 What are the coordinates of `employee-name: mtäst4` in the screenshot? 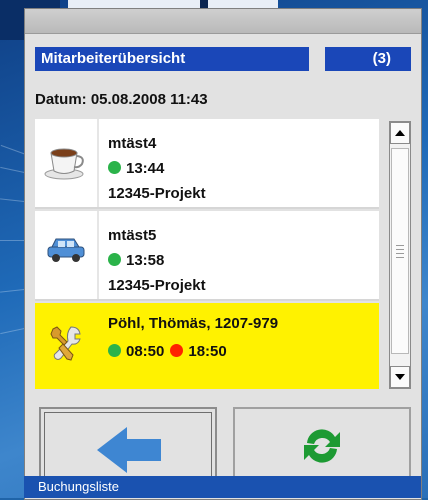 It's located at (132, 143).